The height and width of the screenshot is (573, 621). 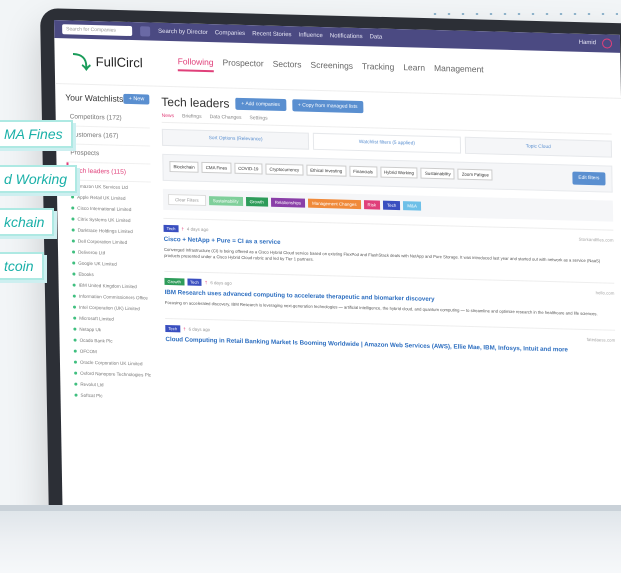 What do you see at coordinates (589, 178) in the screenshot?
I see `edit-filters-button: Edit filters` at bounding box center [589, 178].